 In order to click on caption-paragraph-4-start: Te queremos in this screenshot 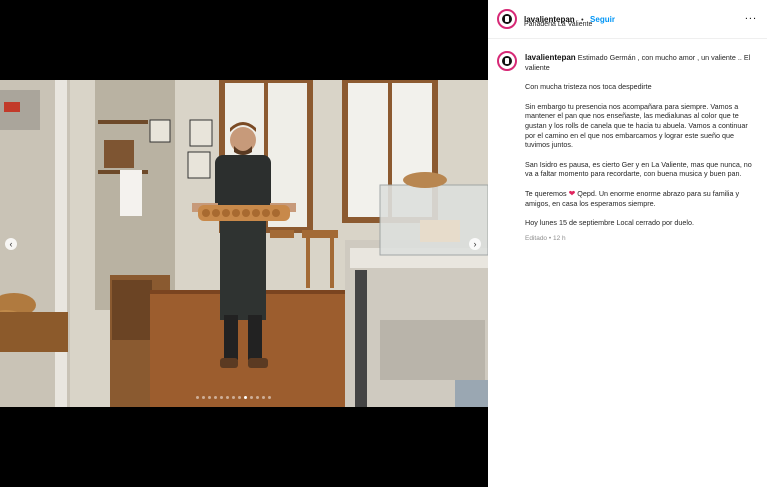, I will do `click(546, 193)`.